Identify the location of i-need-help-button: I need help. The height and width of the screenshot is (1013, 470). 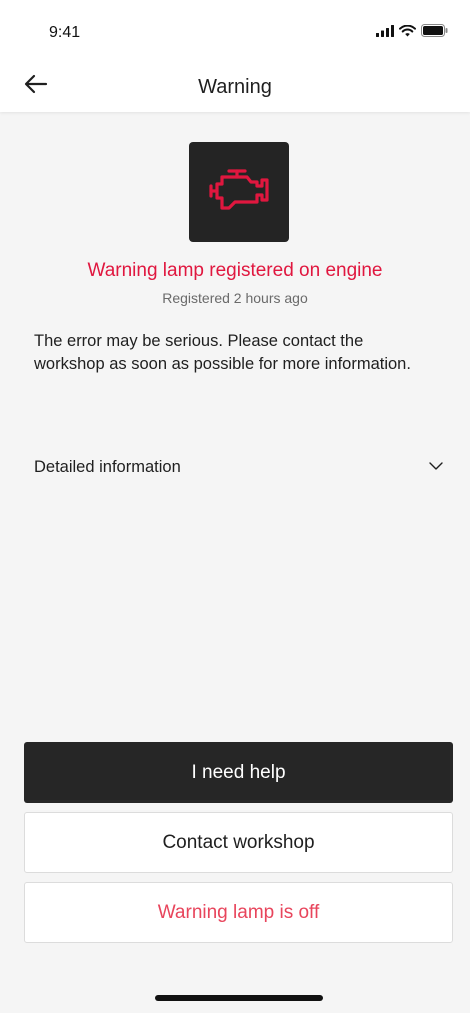
(238, 772).